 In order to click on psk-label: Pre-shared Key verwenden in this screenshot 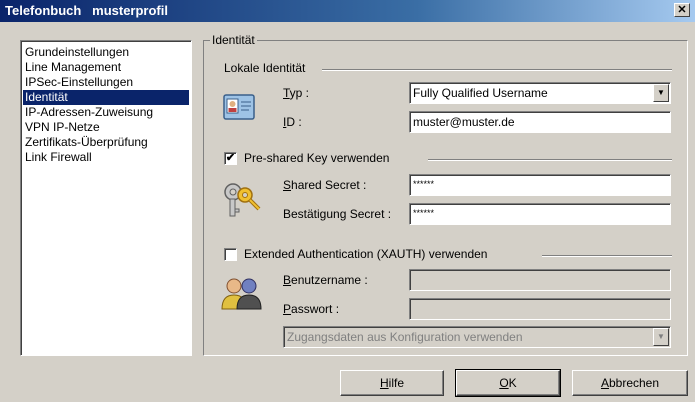, I will do `click(316, 158)`.